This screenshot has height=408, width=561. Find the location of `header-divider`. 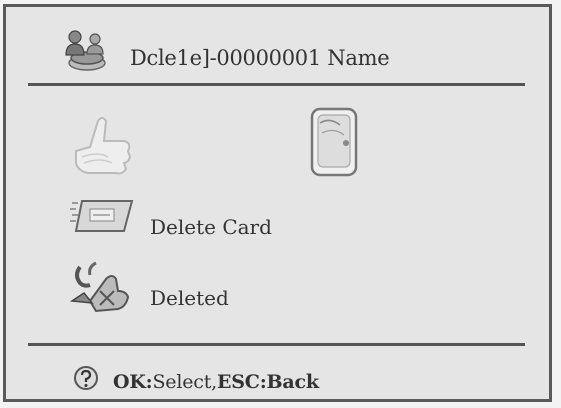

header-divider is located at coordinates (276, 84).